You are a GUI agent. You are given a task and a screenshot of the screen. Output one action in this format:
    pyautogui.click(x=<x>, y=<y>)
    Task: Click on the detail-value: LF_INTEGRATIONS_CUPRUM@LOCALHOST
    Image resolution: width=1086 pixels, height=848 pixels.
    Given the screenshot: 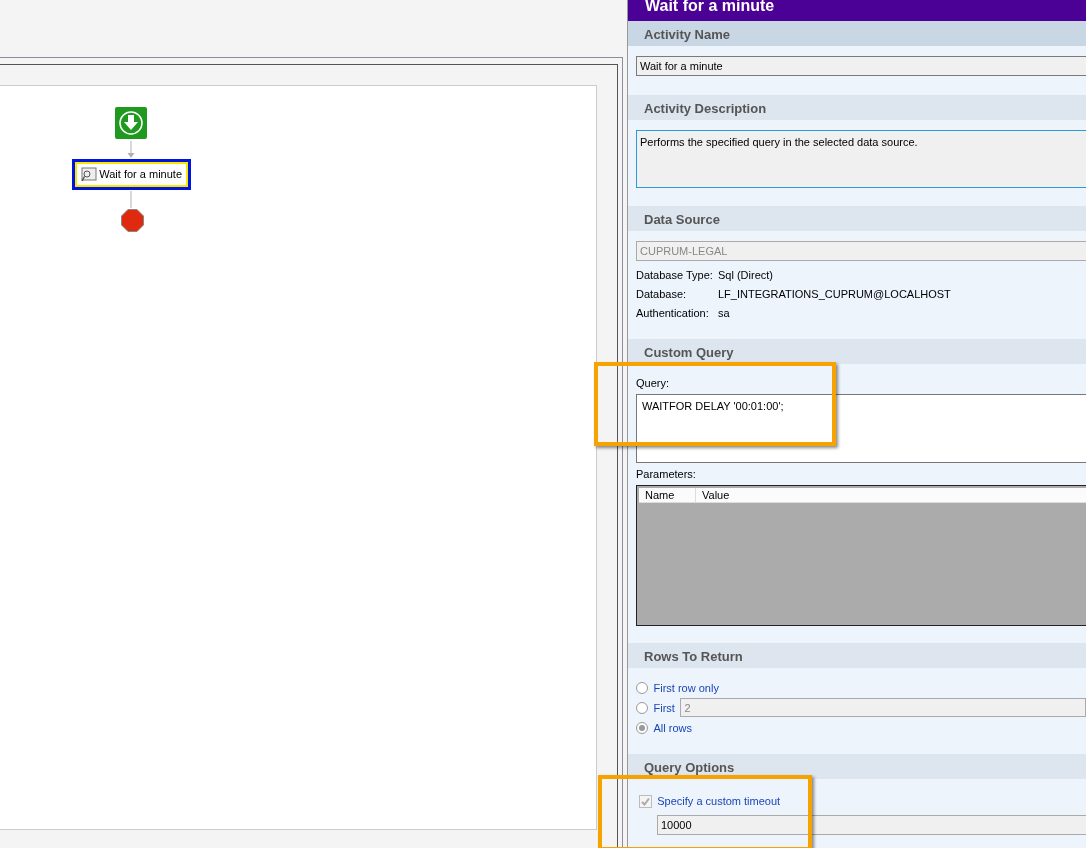 What is the action you would take?
    pyautogui.click(x=834, y=294)
    